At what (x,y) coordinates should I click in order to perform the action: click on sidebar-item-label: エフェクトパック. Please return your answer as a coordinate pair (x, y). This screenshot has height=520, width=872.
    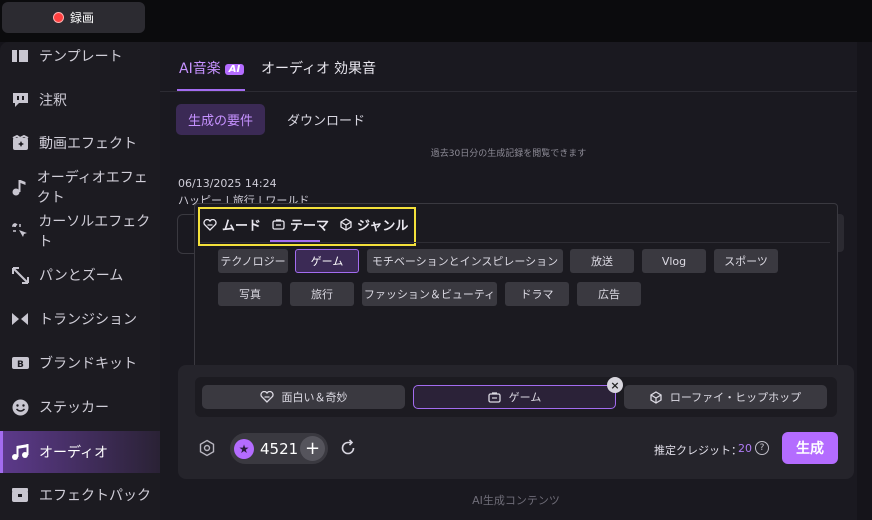
    Looking at the image, I should click on (95, 496).